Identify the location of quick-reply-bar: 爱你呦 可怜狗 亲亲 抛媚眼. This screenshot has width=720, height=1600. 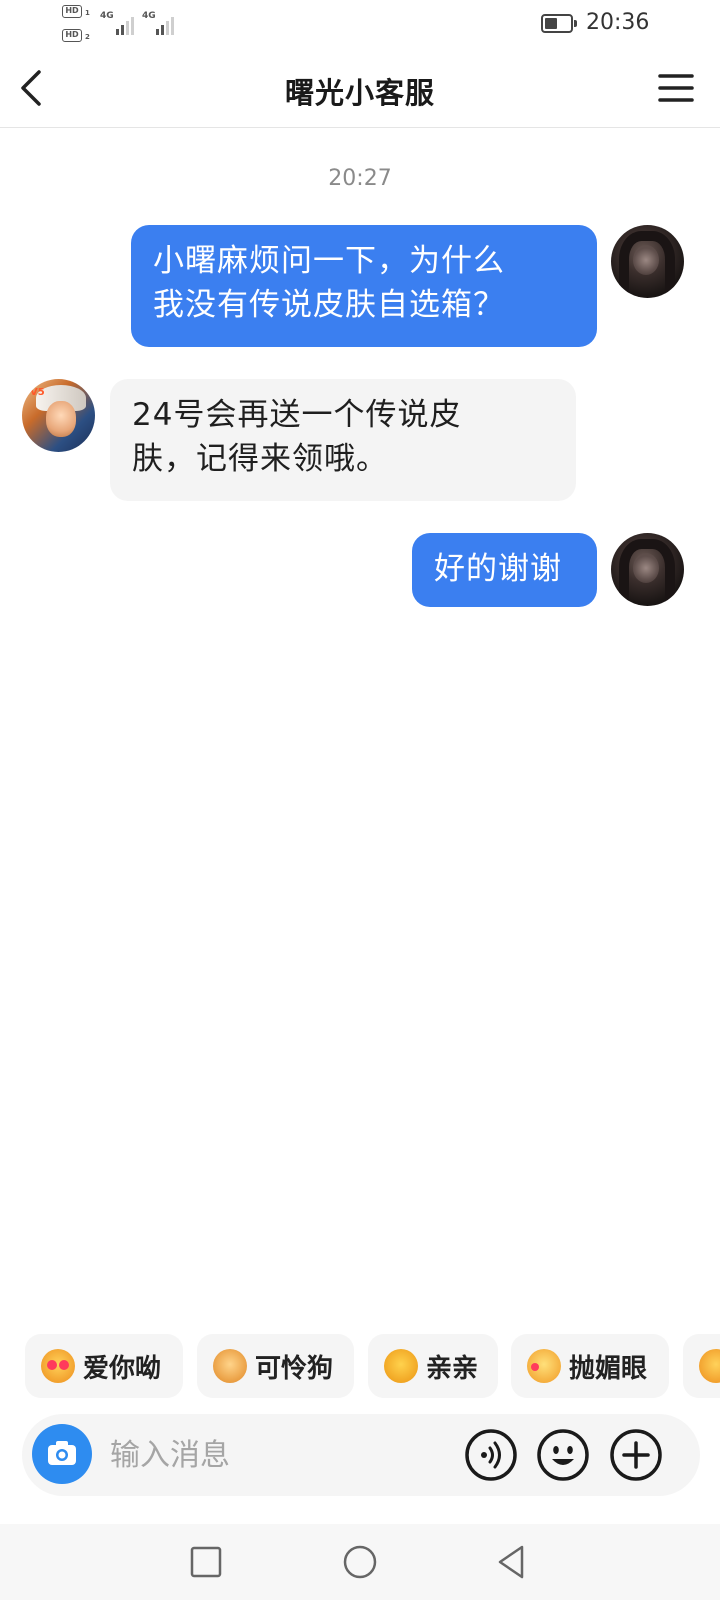
(360, 1366).